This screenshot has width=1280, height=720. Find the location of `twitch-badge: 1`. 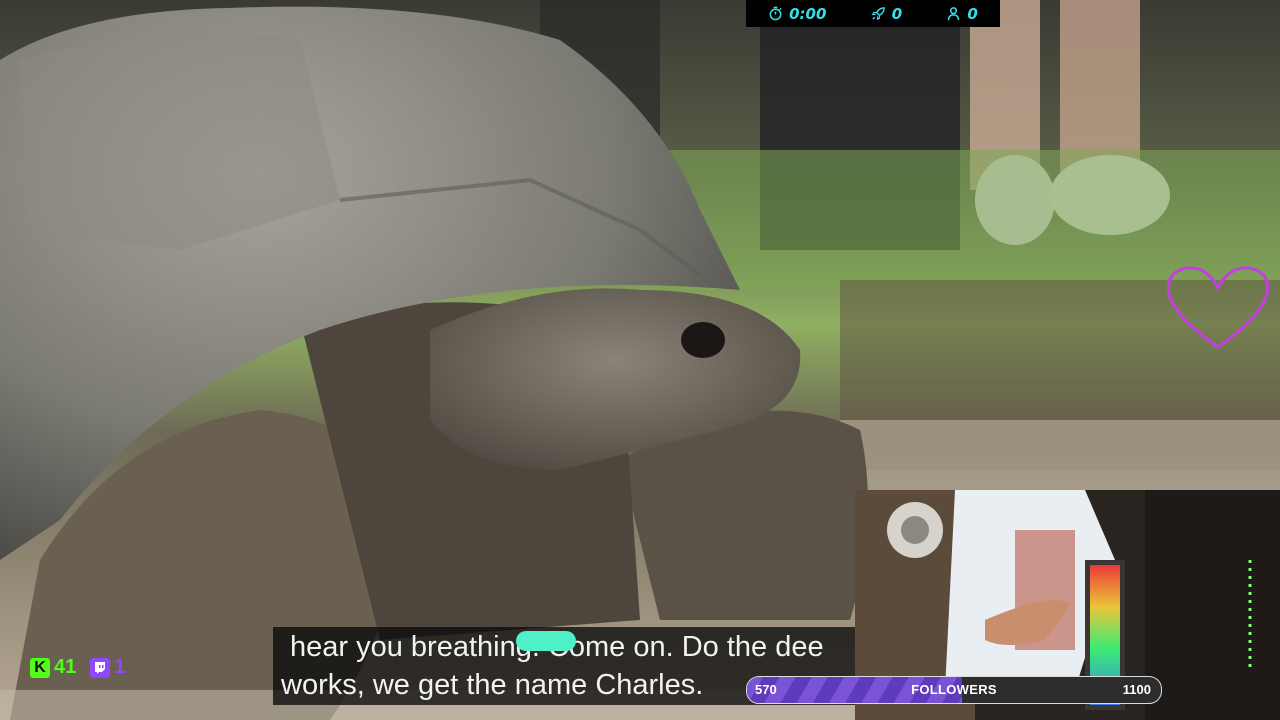

twitch-badge: 1 is located at coordinates (107, 667).